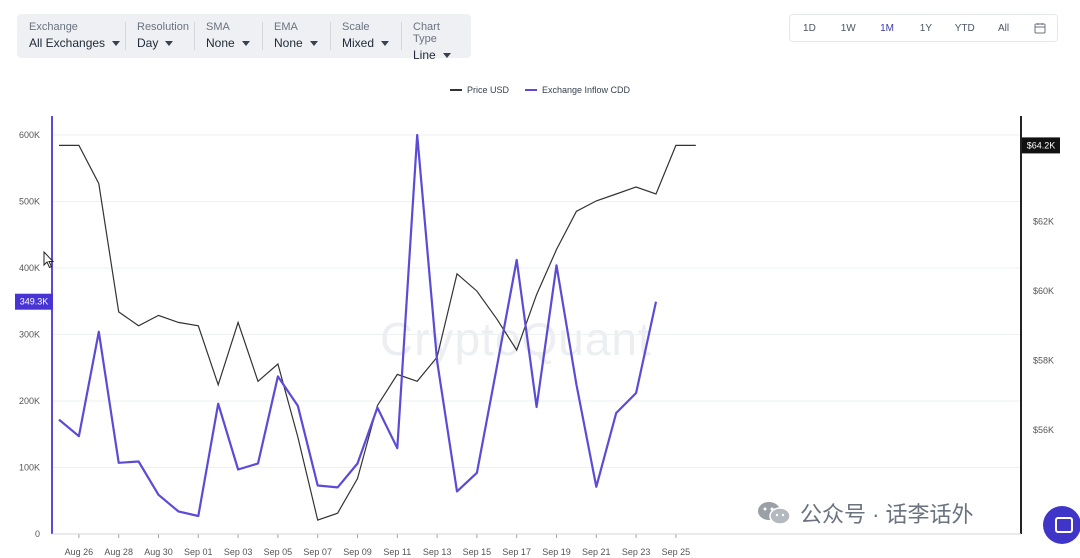 The height and width of the screenshot is (558, 1080). I want to click on y-right-tick-label: $58K, so click(1043, 361).